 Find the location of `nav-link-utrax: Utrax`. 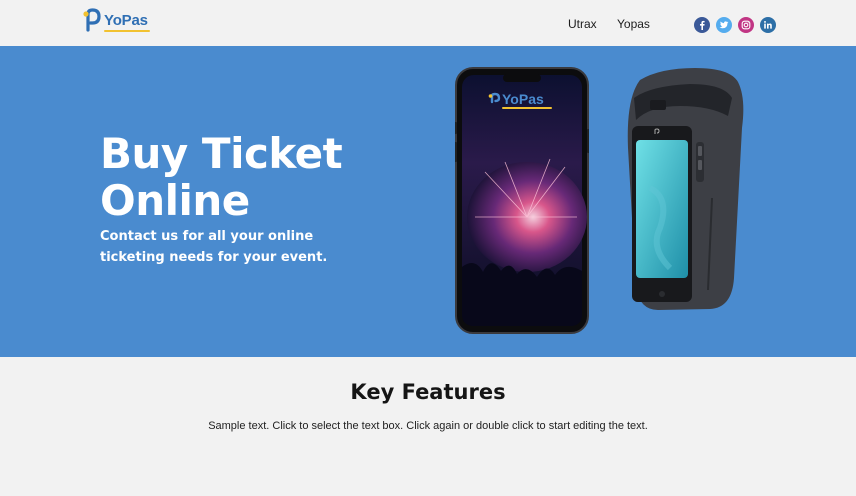

nav-link-utrax: Utrax is located at coordinates (582, 24).